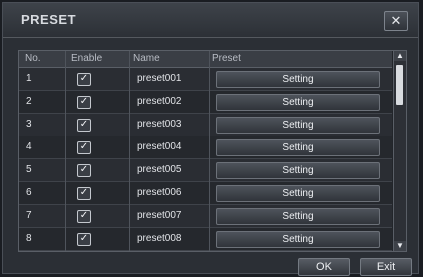 The height and width of the screenshot is (277, 423). Describe the element at coordinates (159, 238) in the screenshot. I see `preset-name: preset008` at that location.